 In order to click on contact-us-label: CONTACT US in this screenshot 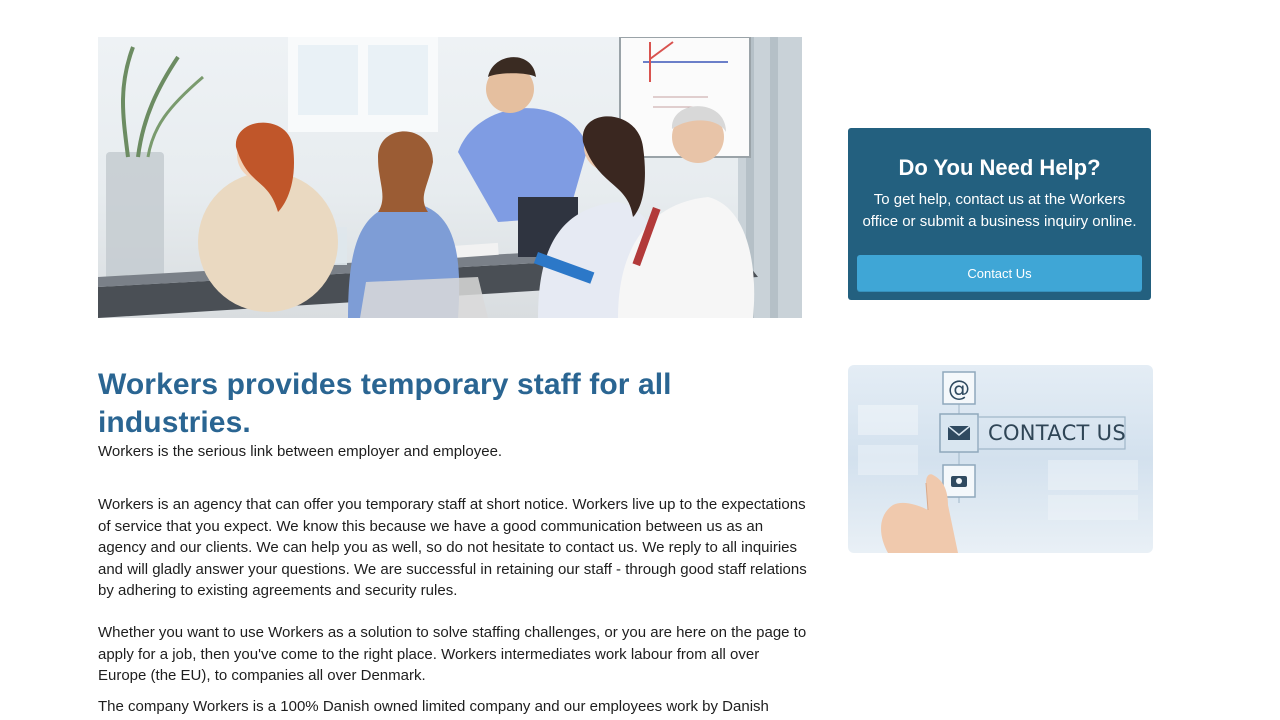, I will do `click(1057, 433)`.